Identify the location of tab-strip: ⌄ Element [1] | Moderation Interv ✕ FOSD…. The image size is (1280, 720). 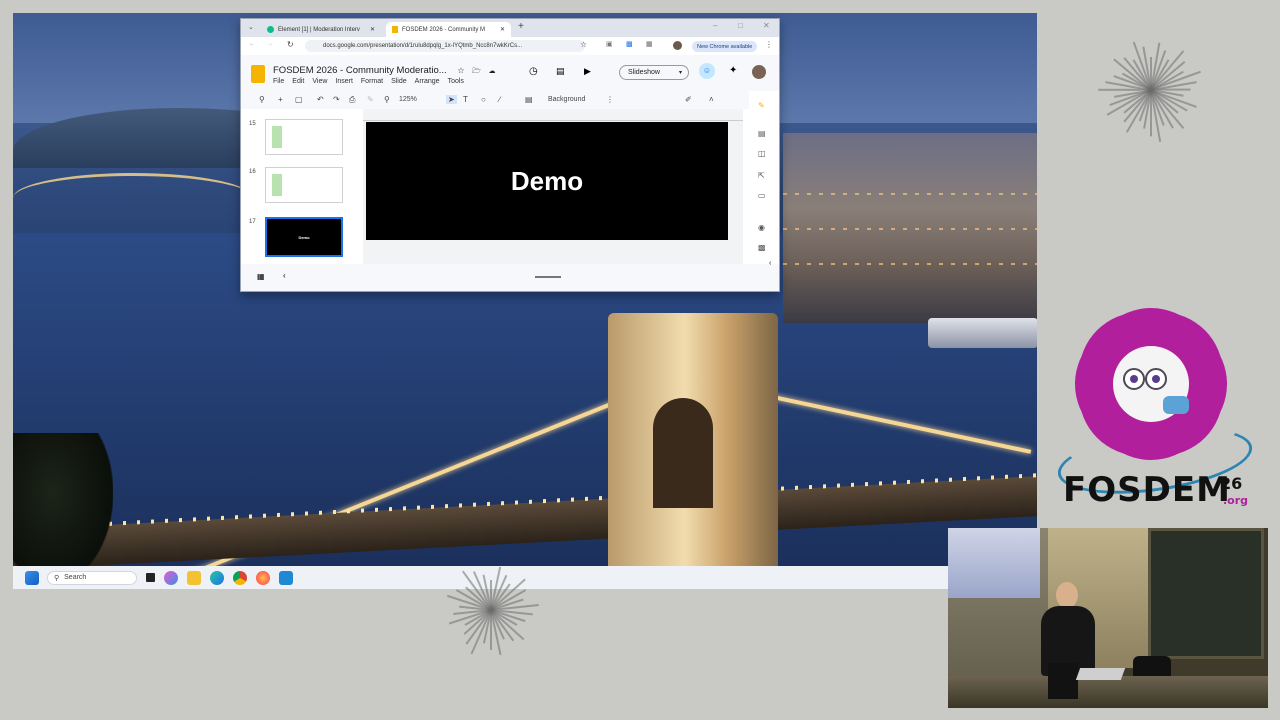
(510, 28).